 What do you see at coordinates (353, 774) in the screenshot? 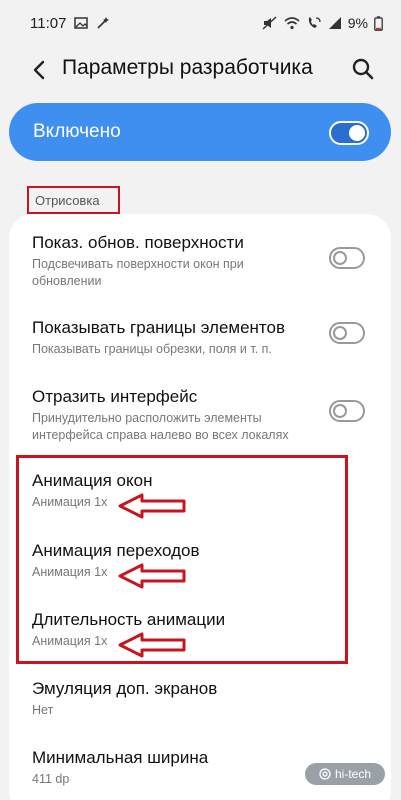
I see `watermark-text: hi-tech` at bounding box center [353, 774].